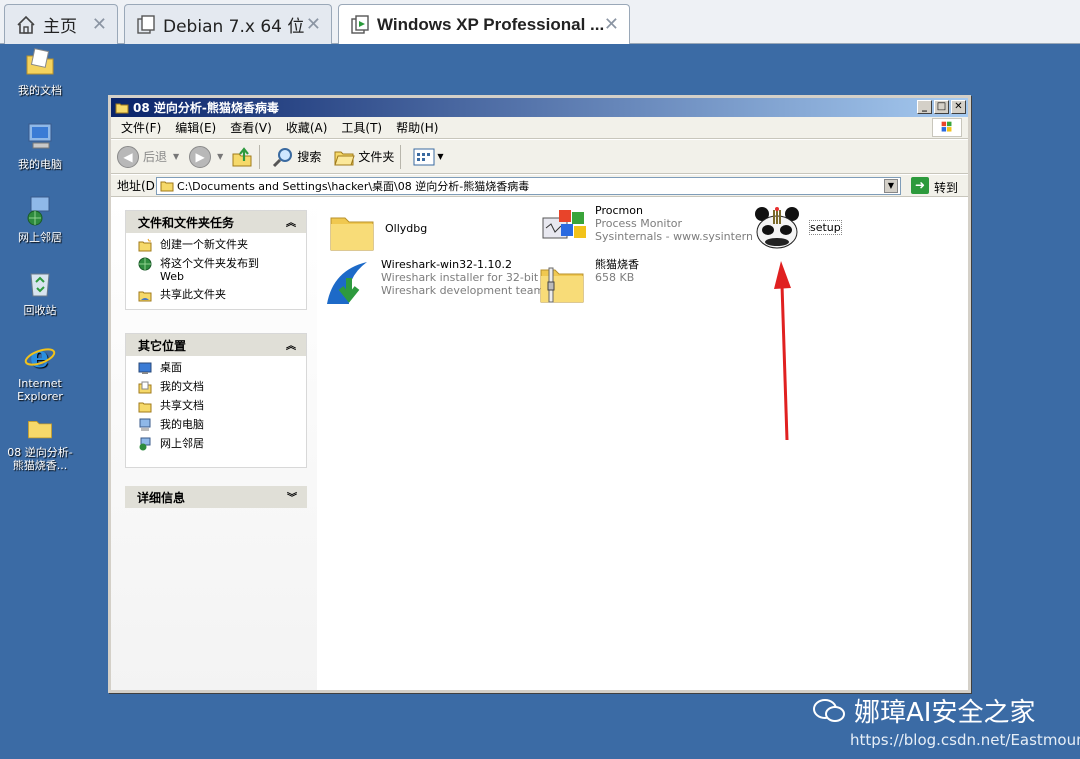 The height and width of the screenshot is (759, 1080). Describe the element at coordinates (195, 127) in the screenshot. I see `menu-edit: 编辑(E)` at that location.